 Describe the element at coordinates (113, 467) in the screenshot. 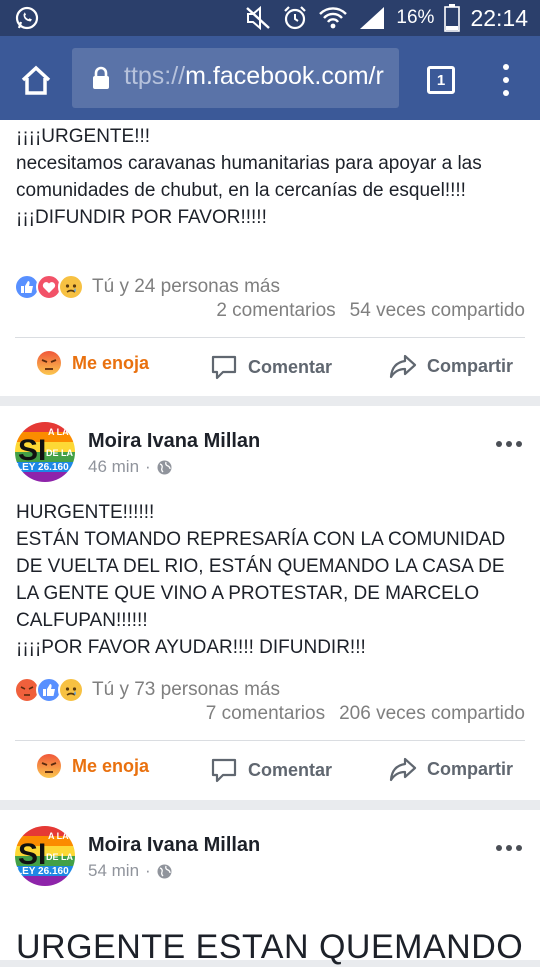

I see `post-time: 46 min` at that location.